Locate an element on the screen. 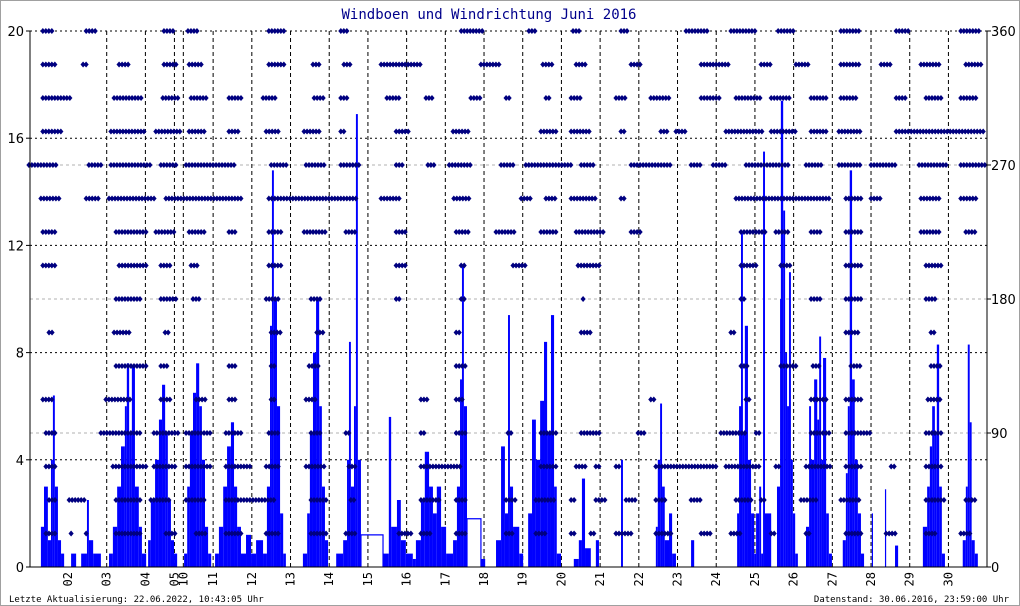 Image resolution: width=1020 pixels, height=606 pixels. y-tick-label-left: 4 is located at coordinates (20, 461).